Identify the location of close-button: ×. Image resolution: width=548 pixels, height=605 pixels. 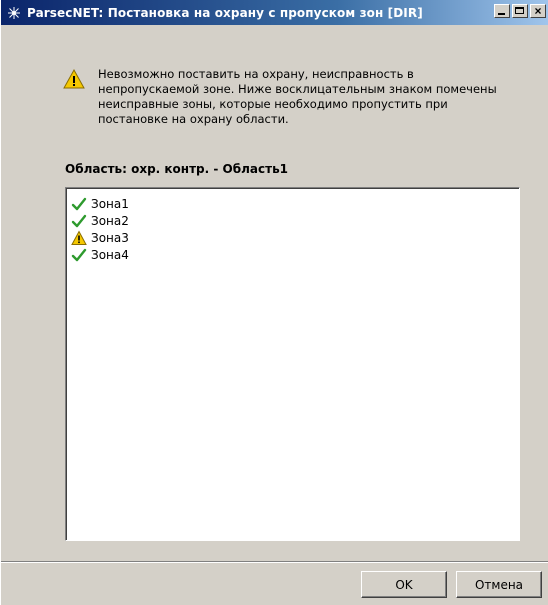
(538, 11).